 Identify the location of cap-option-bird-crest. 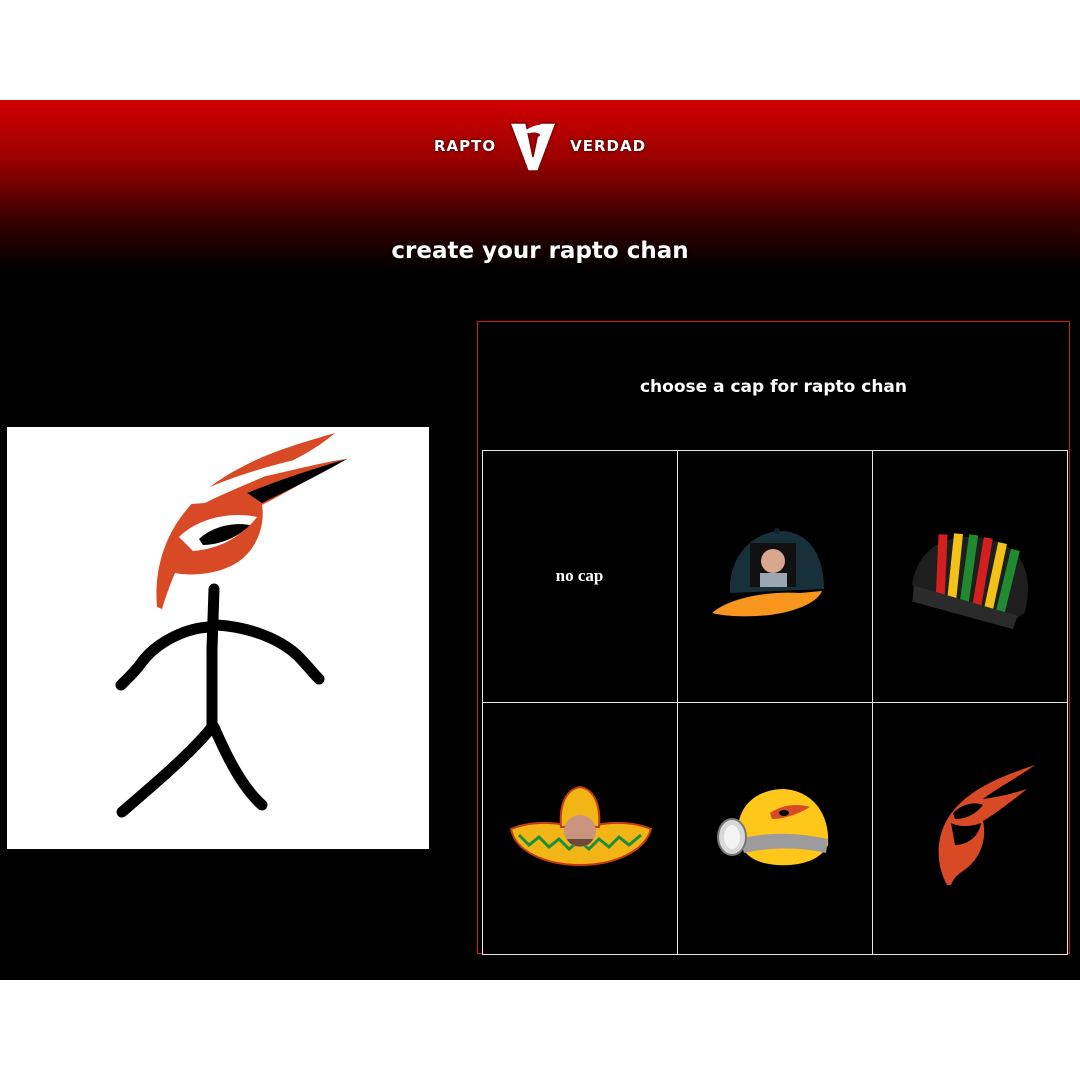
(969, 828).